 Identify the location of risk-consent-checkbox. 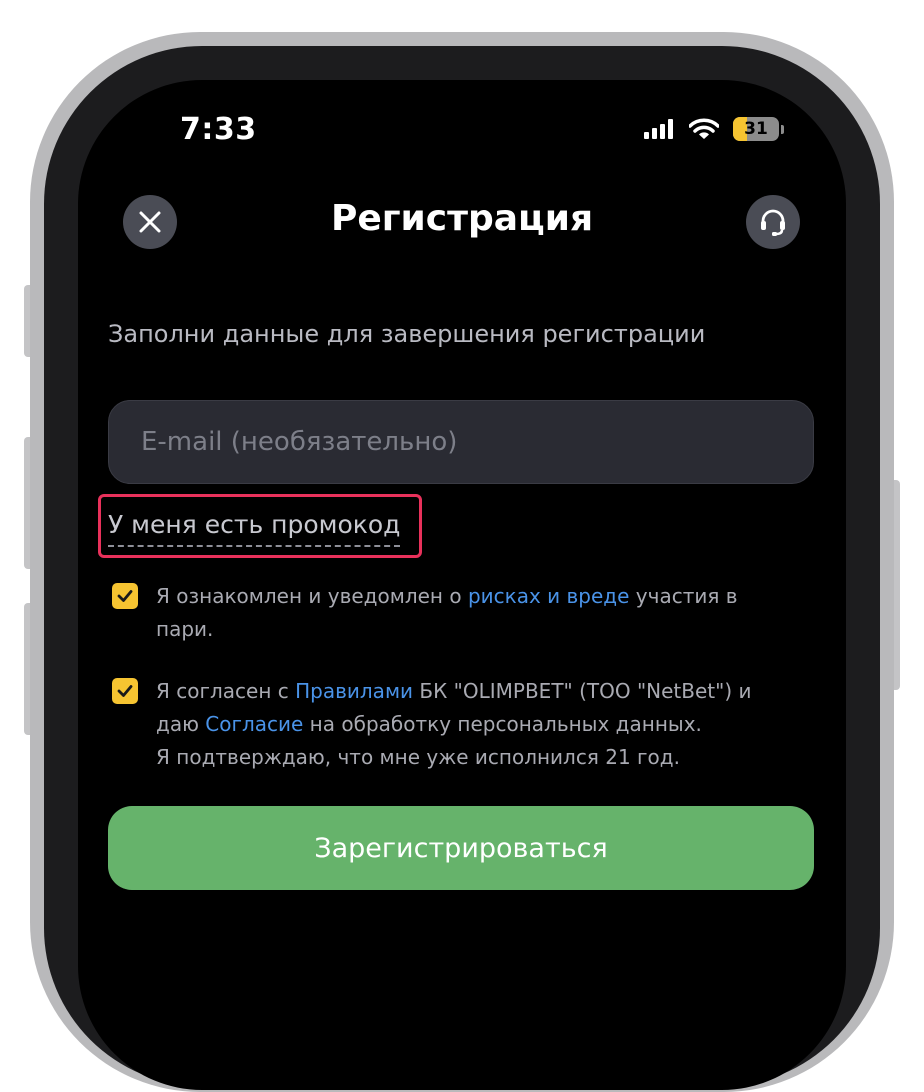
(125, 596).